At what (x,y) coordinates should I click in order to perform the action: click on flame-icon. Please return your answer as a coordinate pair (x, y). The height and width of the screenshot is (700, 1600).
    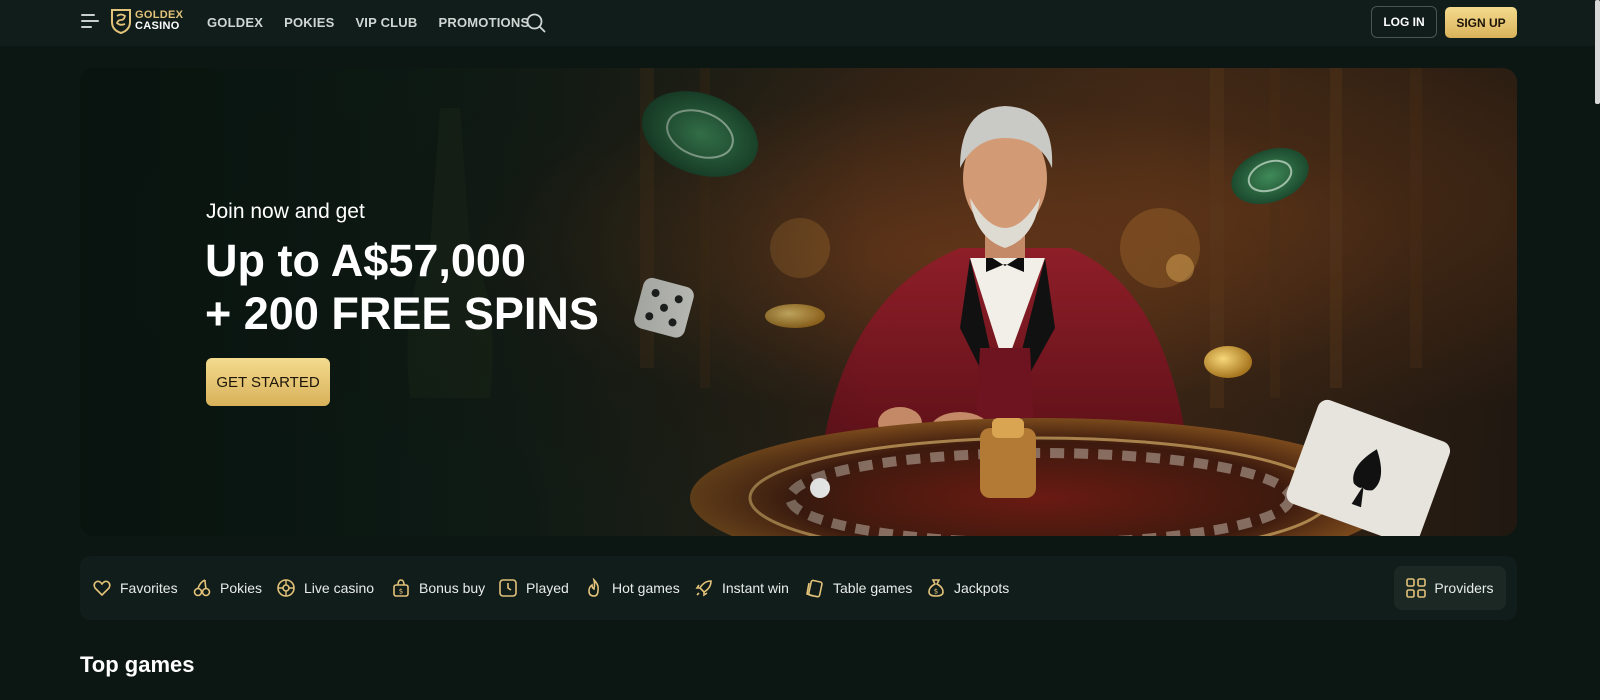
    Looking at the image, I should click on (593, 587).